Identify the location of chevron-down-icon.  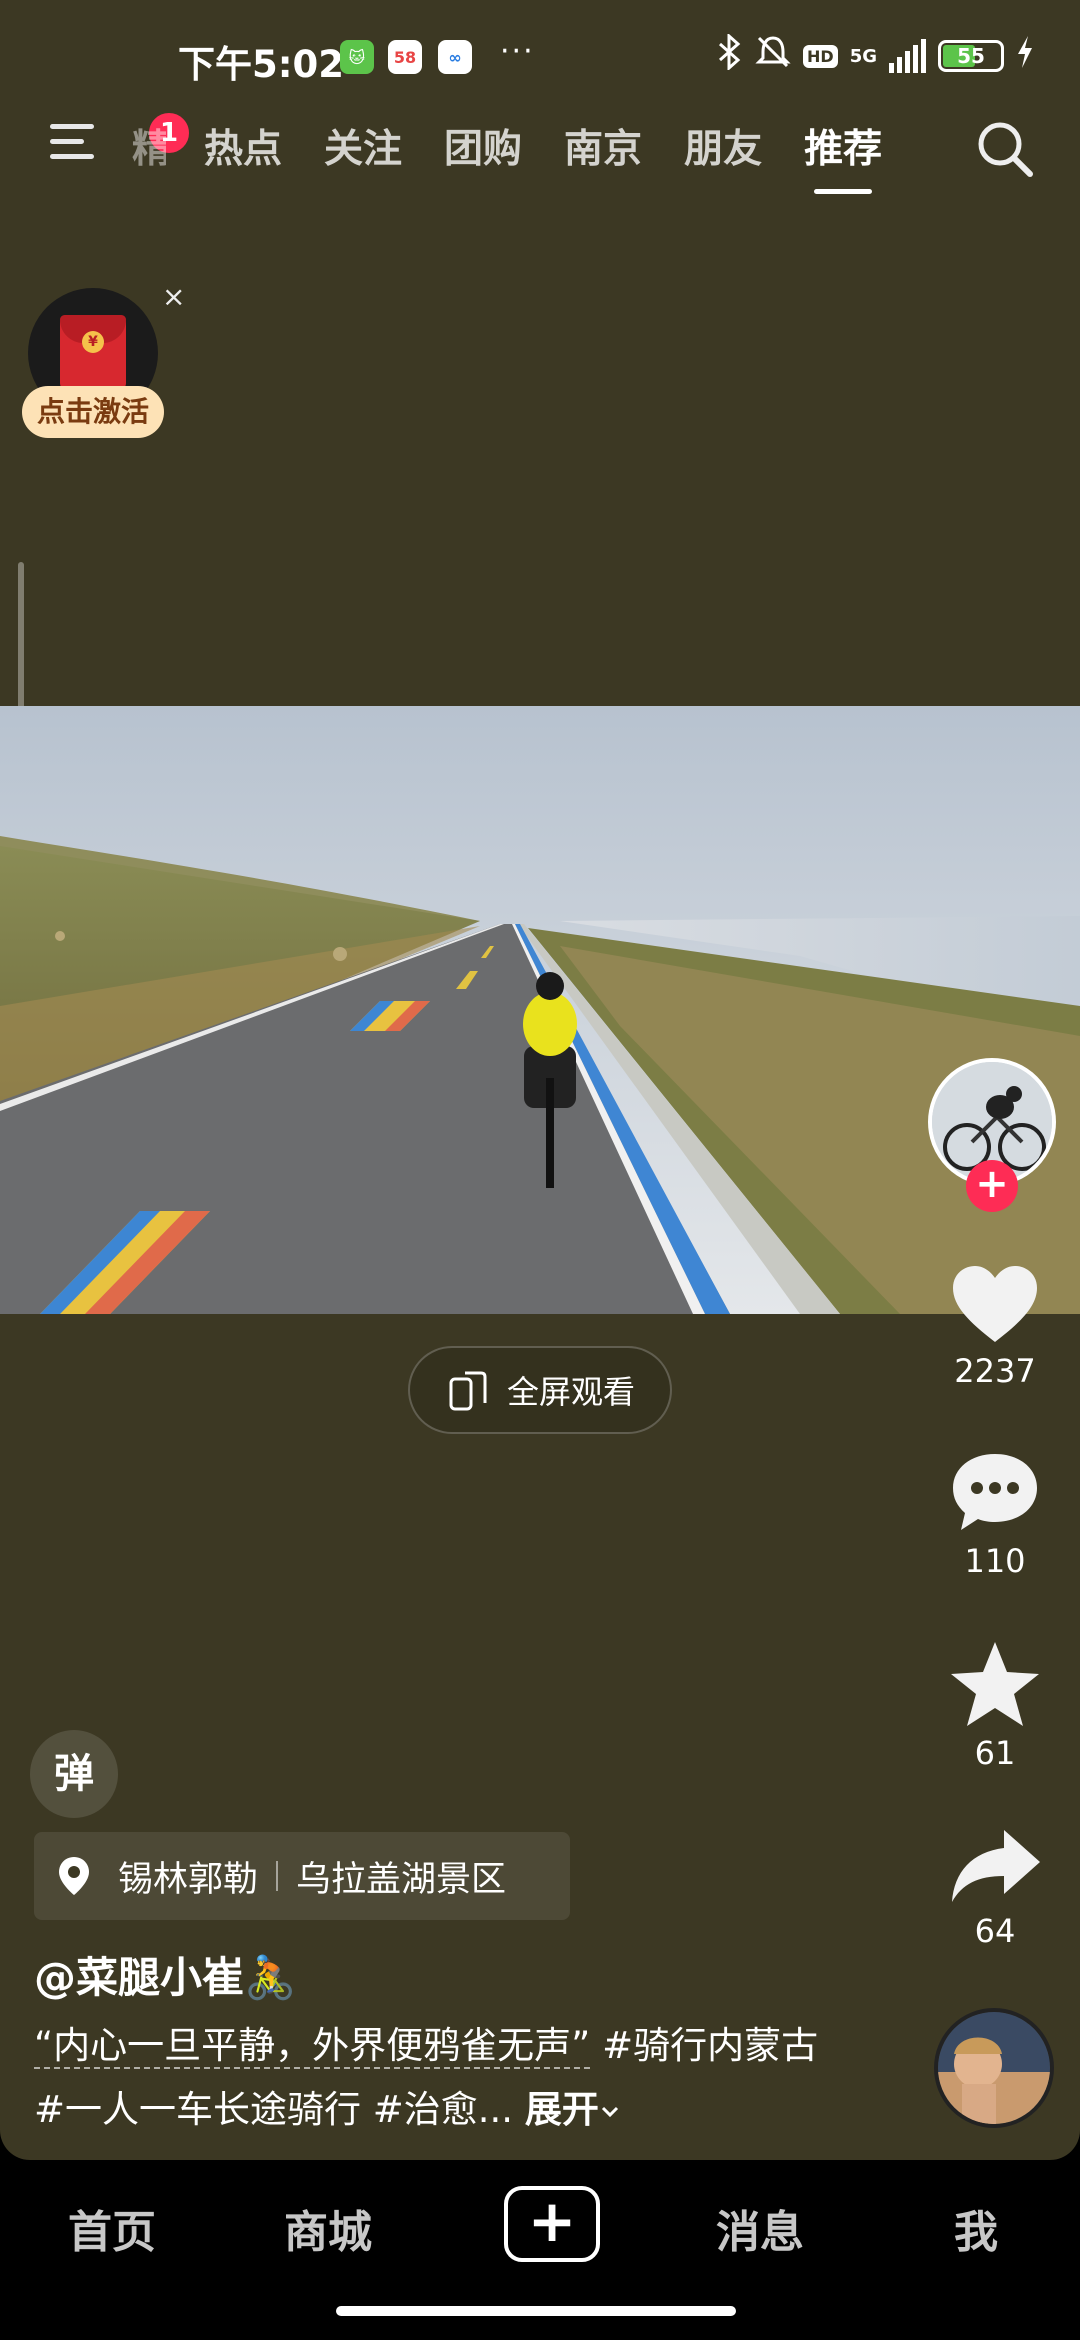
(609, 2112).